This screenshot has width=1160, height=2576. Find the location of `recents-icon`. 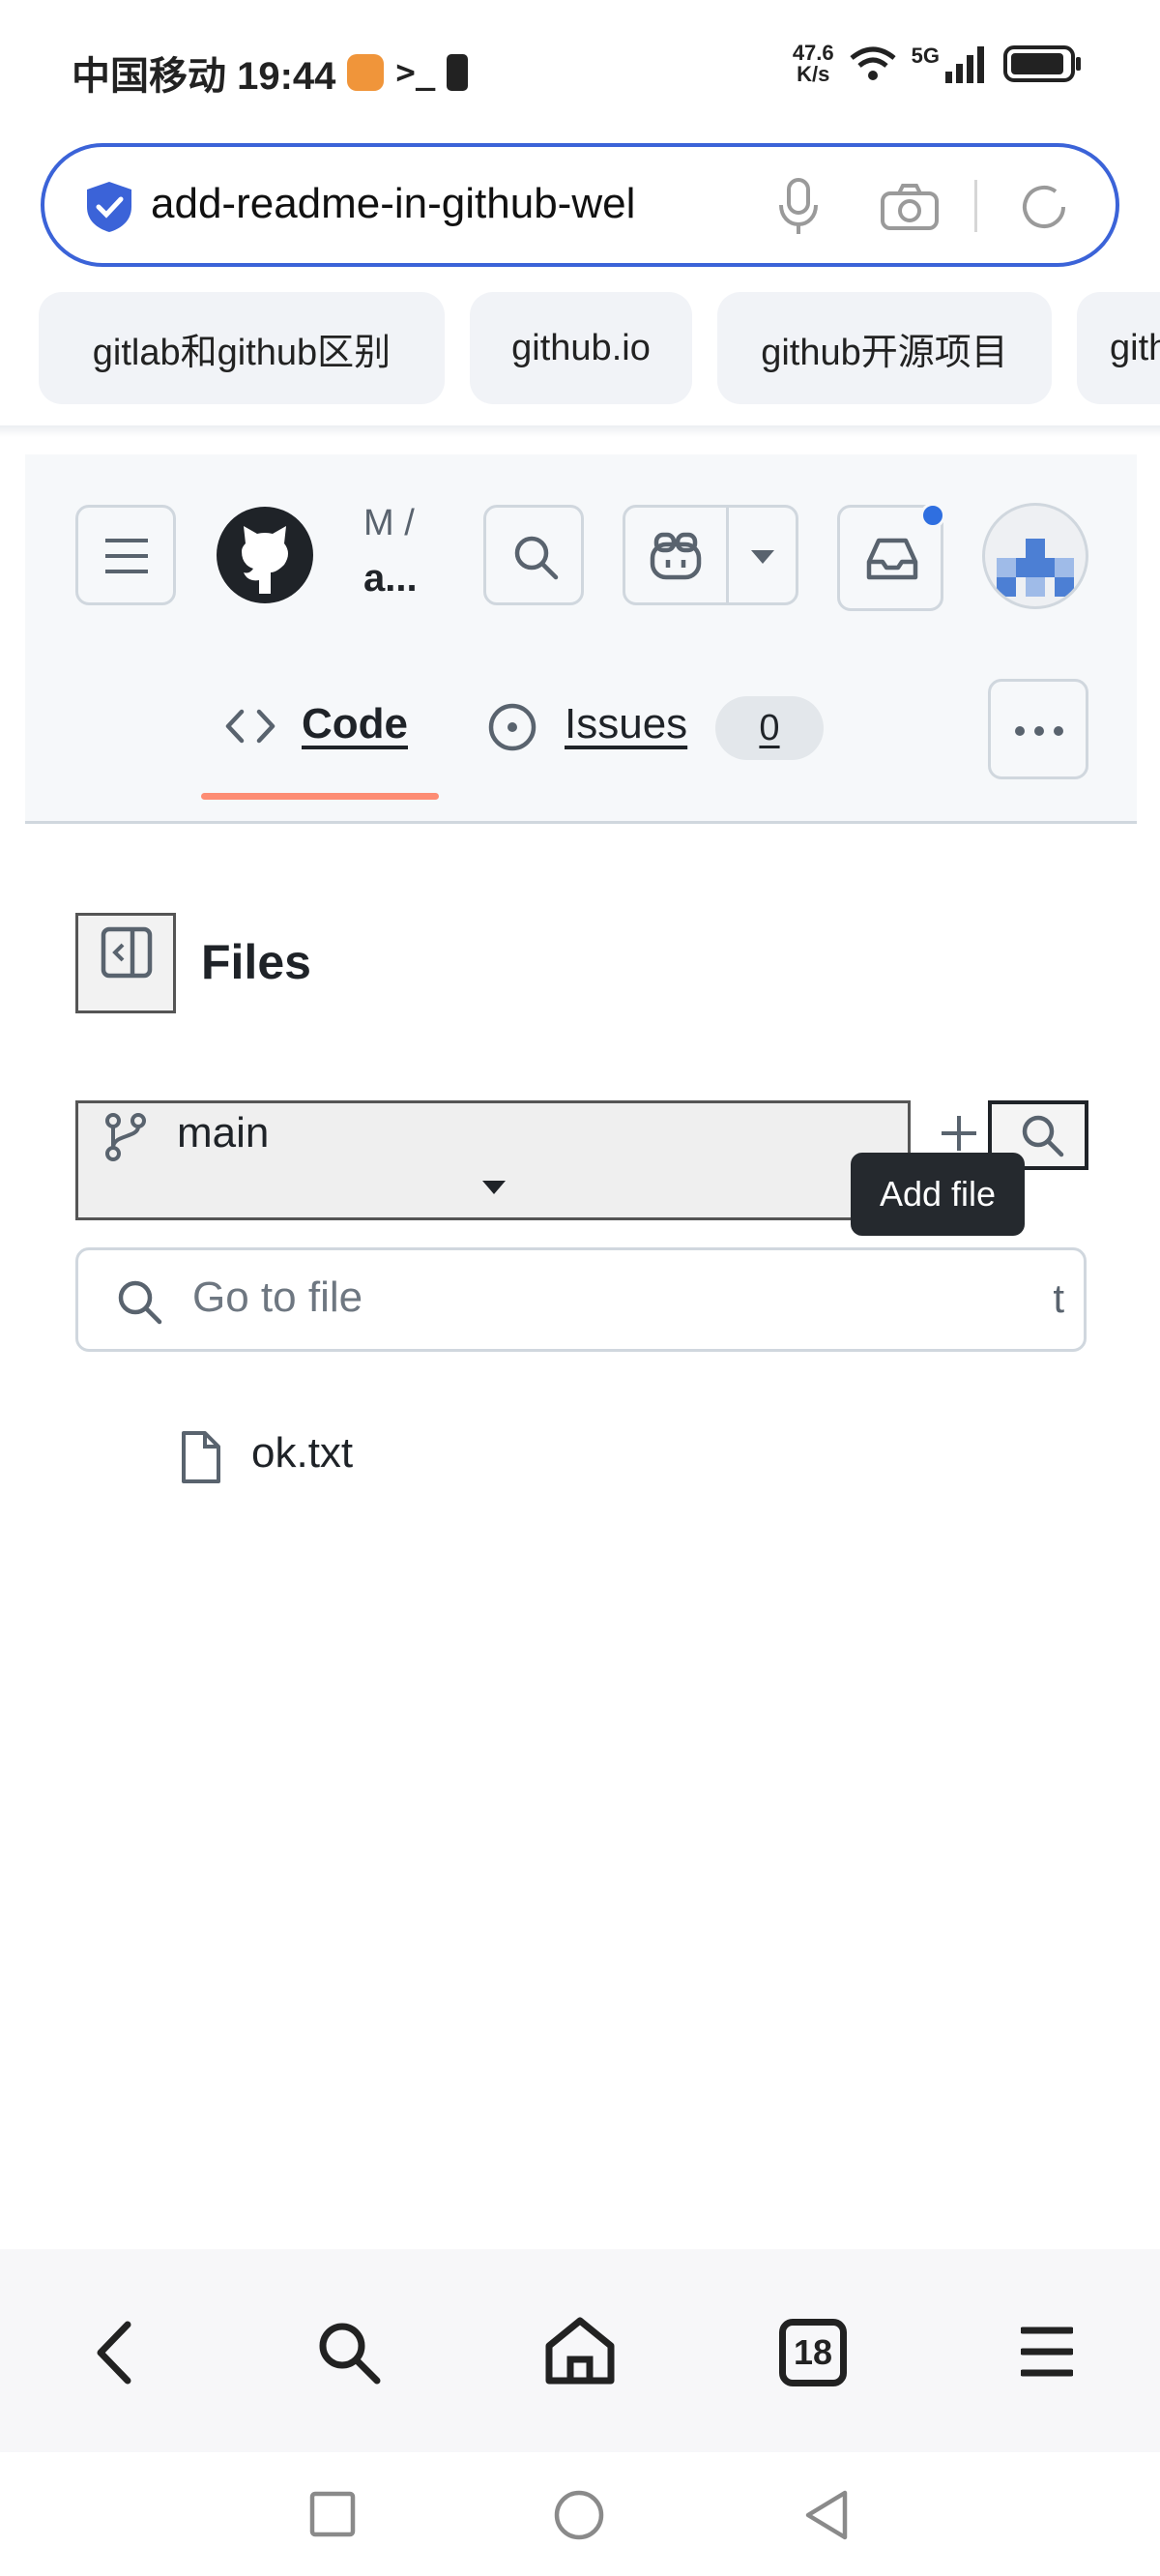

recents-icon is located at coordinates (333, 2514).